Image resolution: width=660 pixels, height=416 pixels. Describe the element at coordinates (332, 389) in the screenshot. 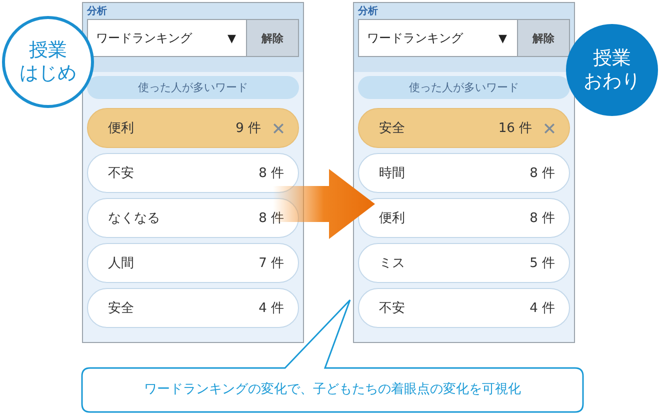

I see `callout-text: ワードランキングの変化で、子どもたちの着眼点の変化を可視化` at that location.